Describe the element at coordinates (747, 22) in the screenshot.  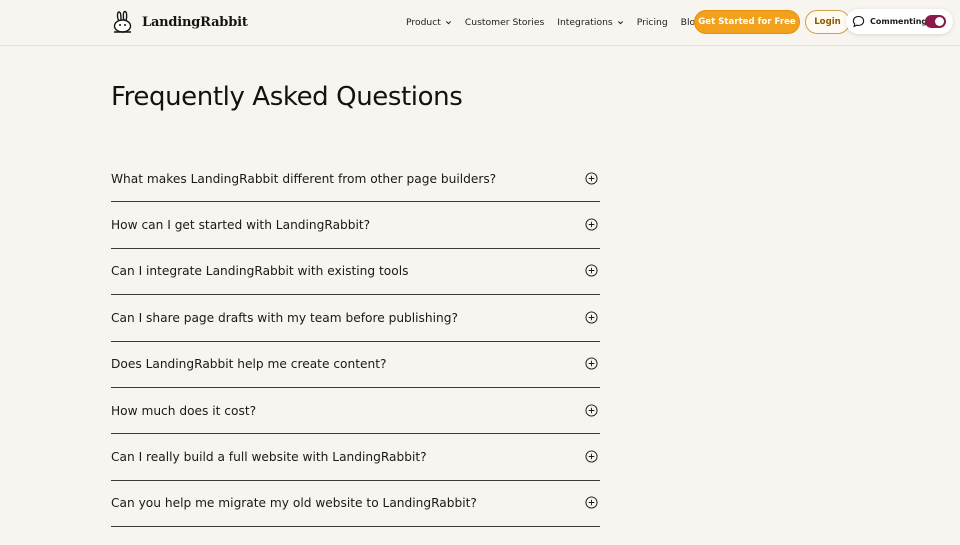
I see `get-started-button: Get Started for Free` at that location.